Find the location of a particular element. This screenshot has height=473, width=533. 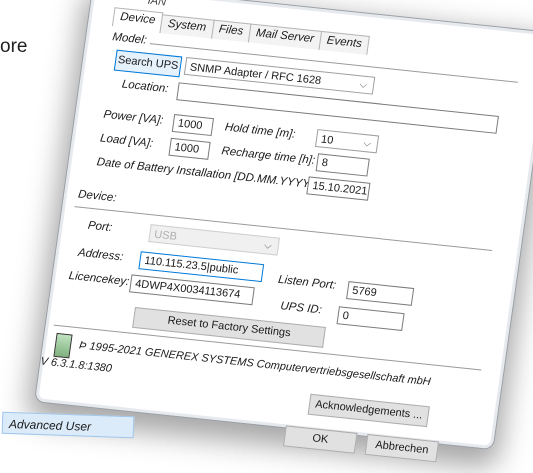

tab-events: Events is located at coordinates (344, 42).